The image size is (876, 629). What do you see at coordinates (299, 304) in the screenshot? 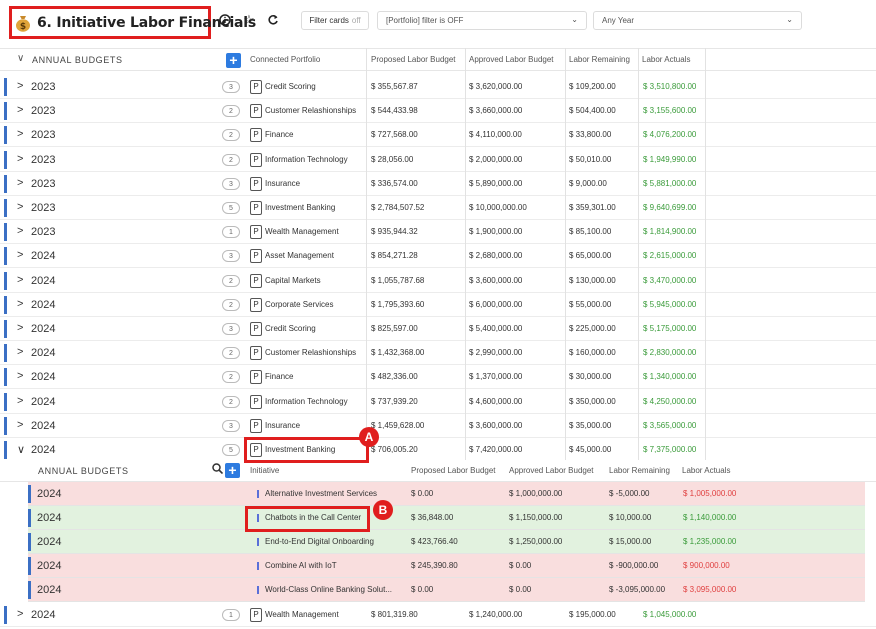
I see `portfolio-link: Corporate Services` at bounding box center [299, 304].